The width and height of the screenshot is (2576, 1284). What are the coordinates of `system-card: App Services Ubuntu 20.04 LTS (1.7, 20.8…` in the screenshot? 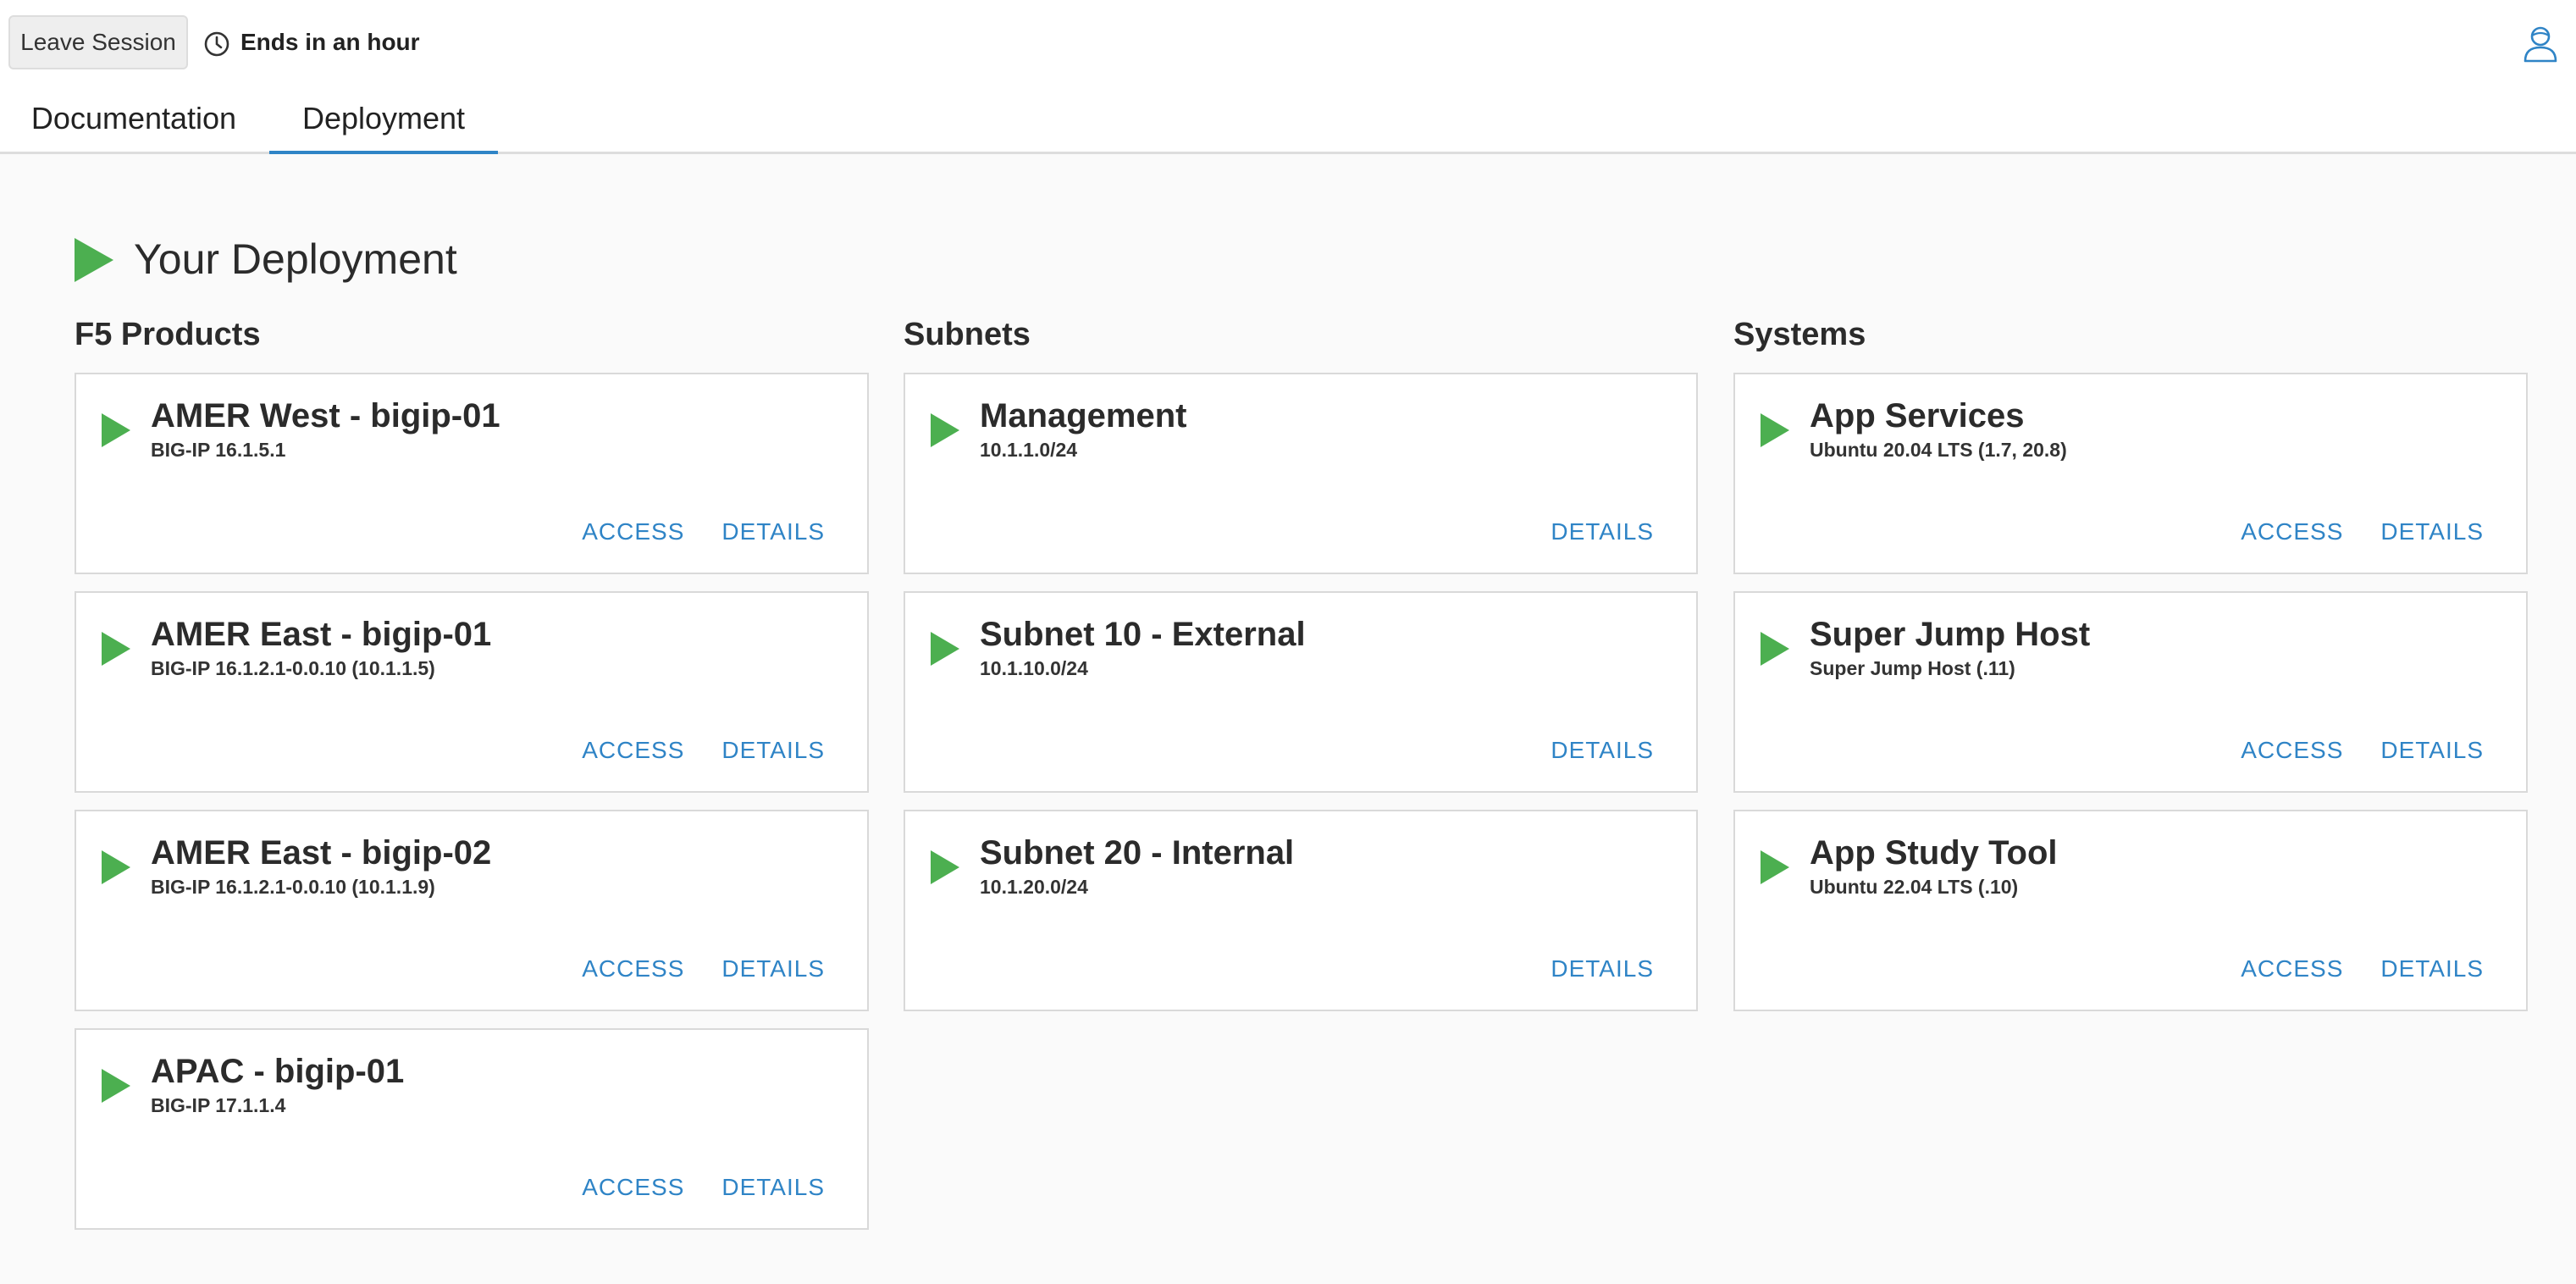 It's located at (2130, 473).